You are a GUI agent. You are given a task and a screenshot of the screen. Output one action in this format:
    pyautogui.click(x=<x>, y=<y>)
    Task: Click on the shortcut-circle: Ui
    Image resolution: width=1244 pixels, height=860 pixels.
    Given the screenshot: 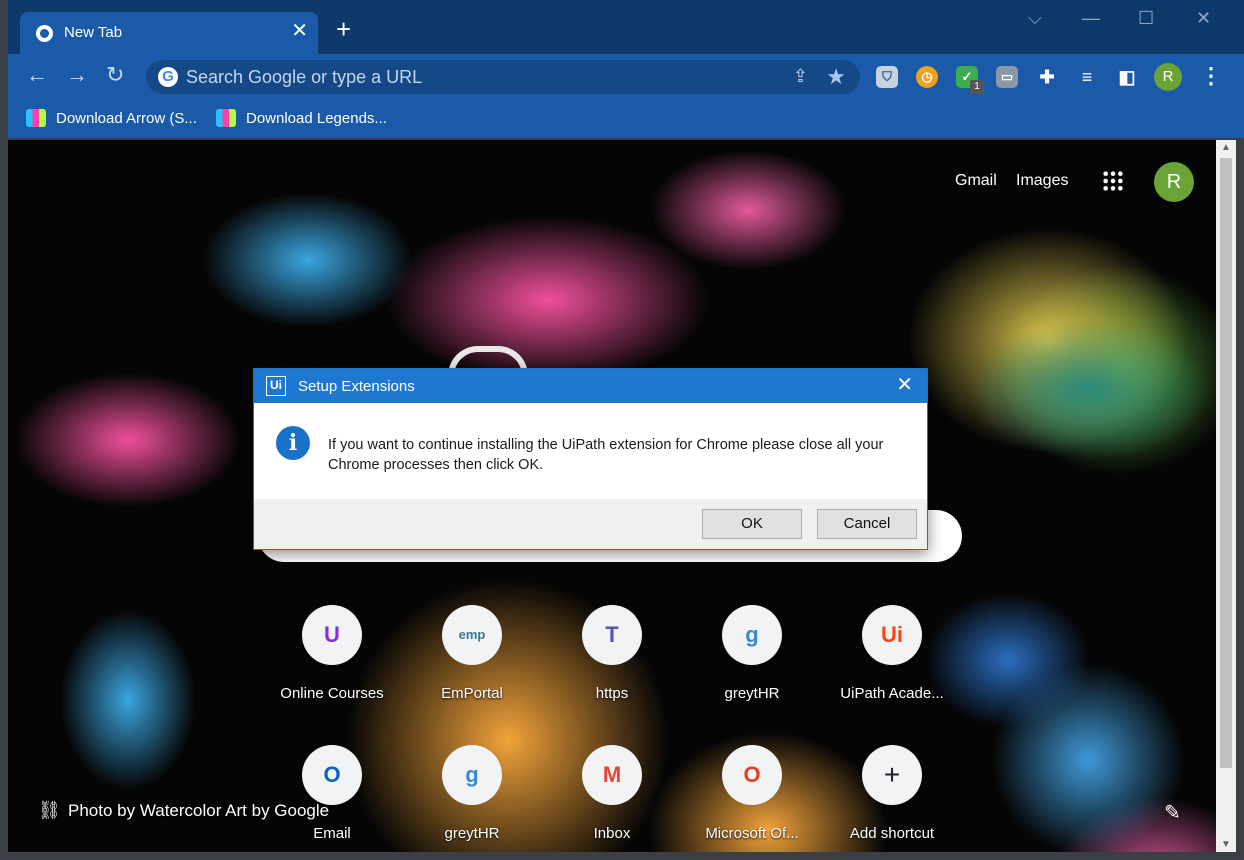 What is the action you would take?
    pyautogui.click(x=892, y=635)
    